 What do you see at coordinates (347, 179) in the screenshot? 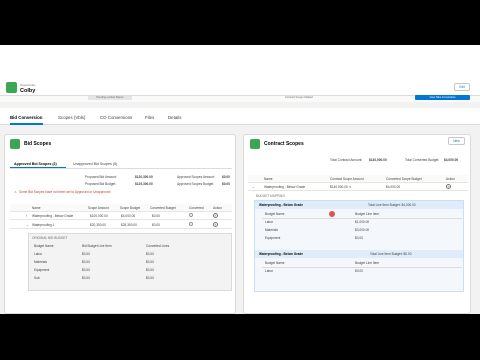
I see `col-contract-amount: Contract Scope Amount` at bounding box center [347, 179].